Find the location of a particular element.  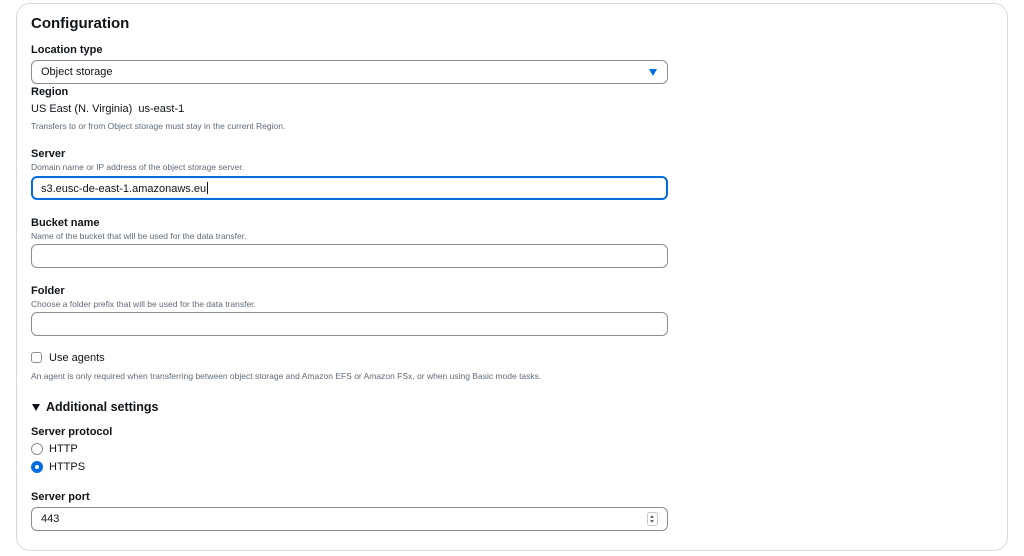

region-code: us-east-1 is located at coordinates (161, 109).